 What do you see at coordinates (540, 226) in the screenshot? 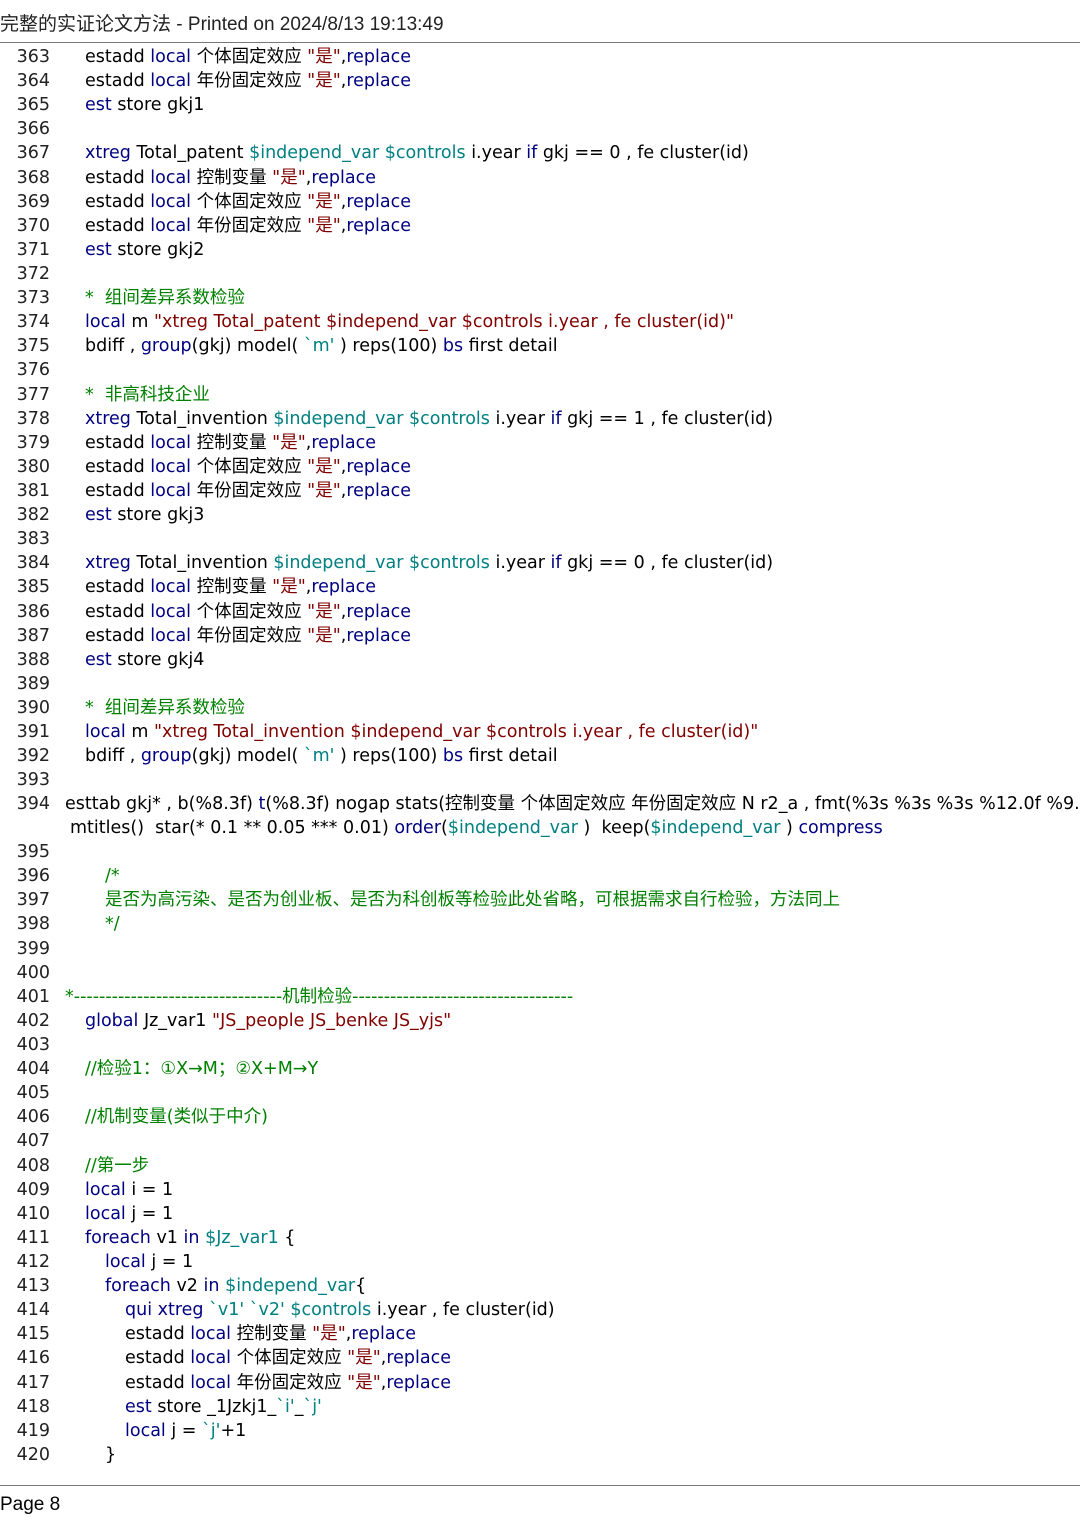
I see `code-line: 370 estadd local 年份固定效应 "是",replace` at bounding box center [540, 226].